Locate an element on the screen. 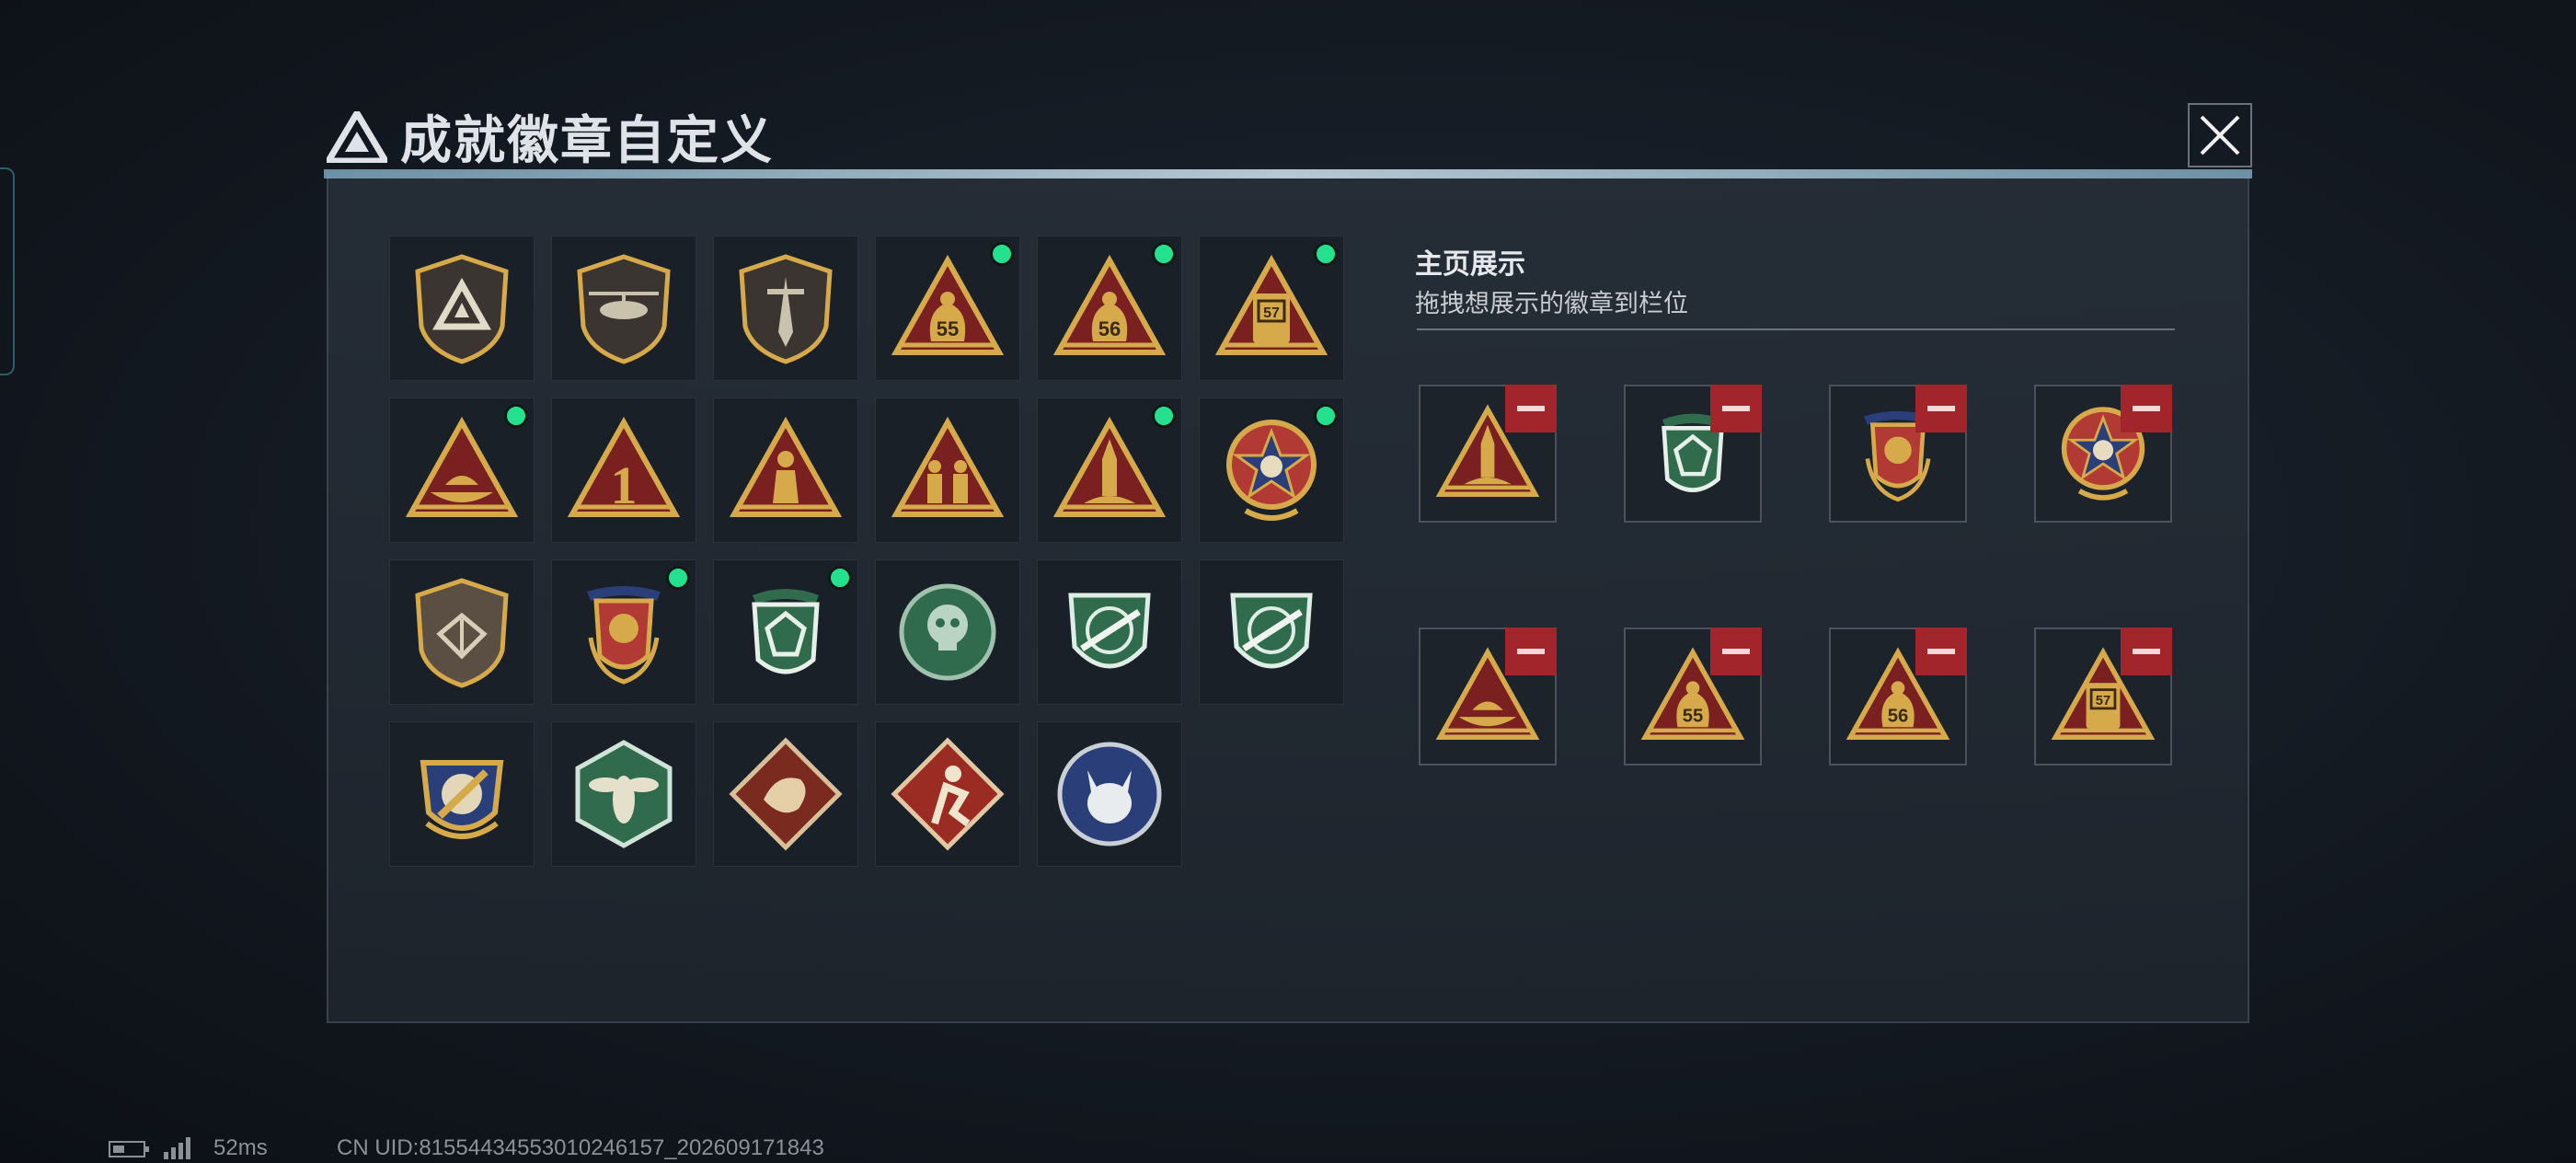 The width and height of the screenshot is (2576, 1163). showcase-slots: 55 56 57 is located at coordinates (1795, 575).